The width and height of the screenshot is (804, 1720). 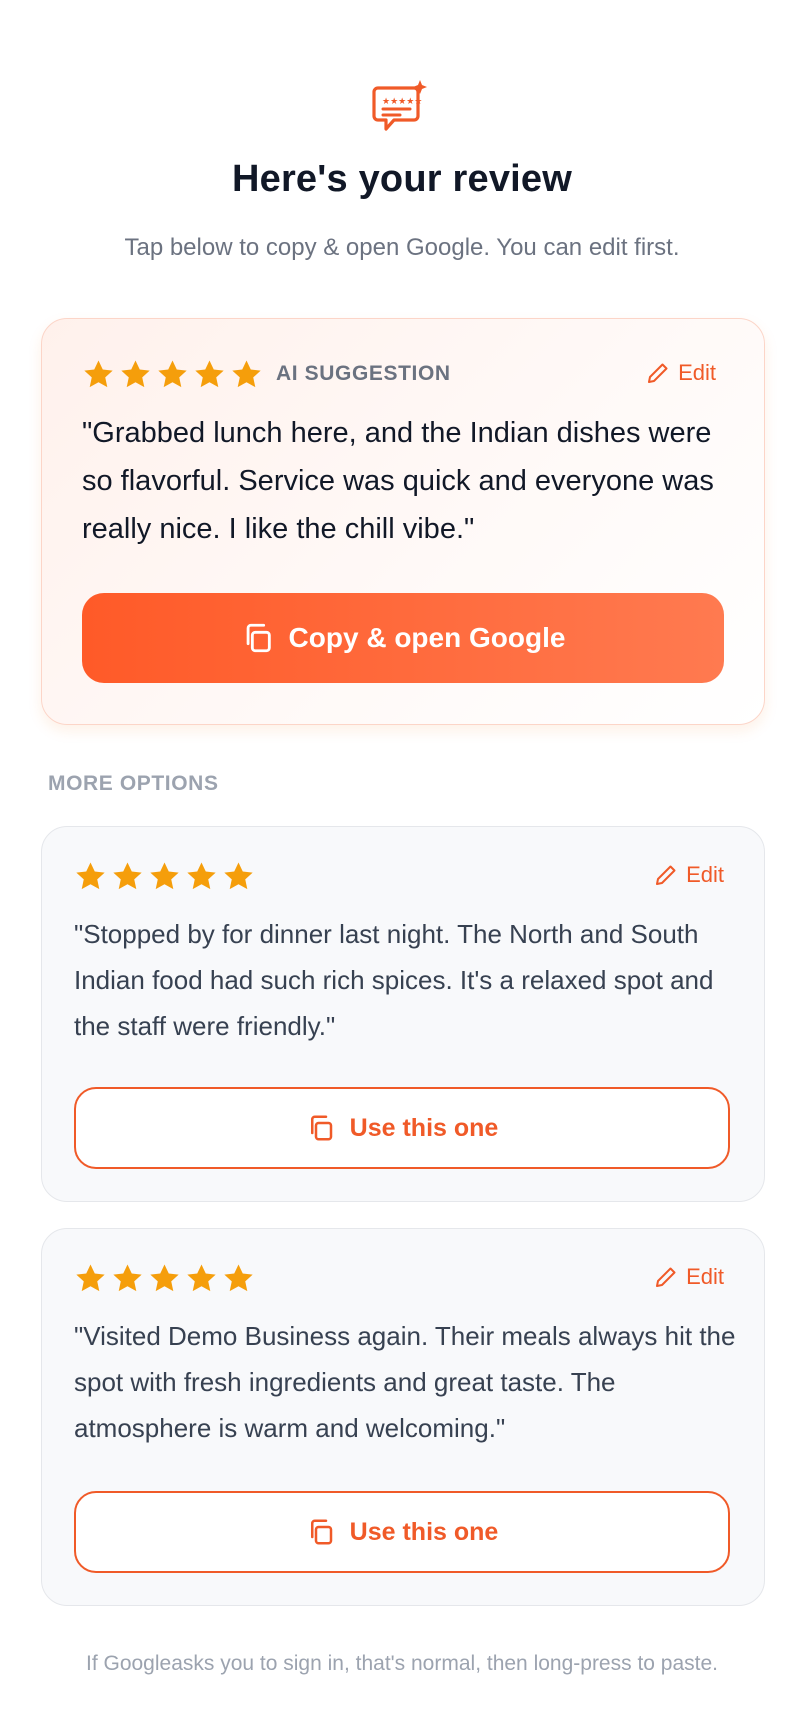 I want to click on review-chat-icon: ★★★★★, so click(x=399, y=105).